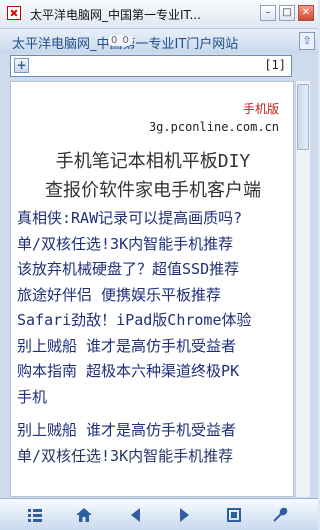  Describe the element at coordinates (21, 65) in the screenshot. I see `add-tab-button: +` at that location.